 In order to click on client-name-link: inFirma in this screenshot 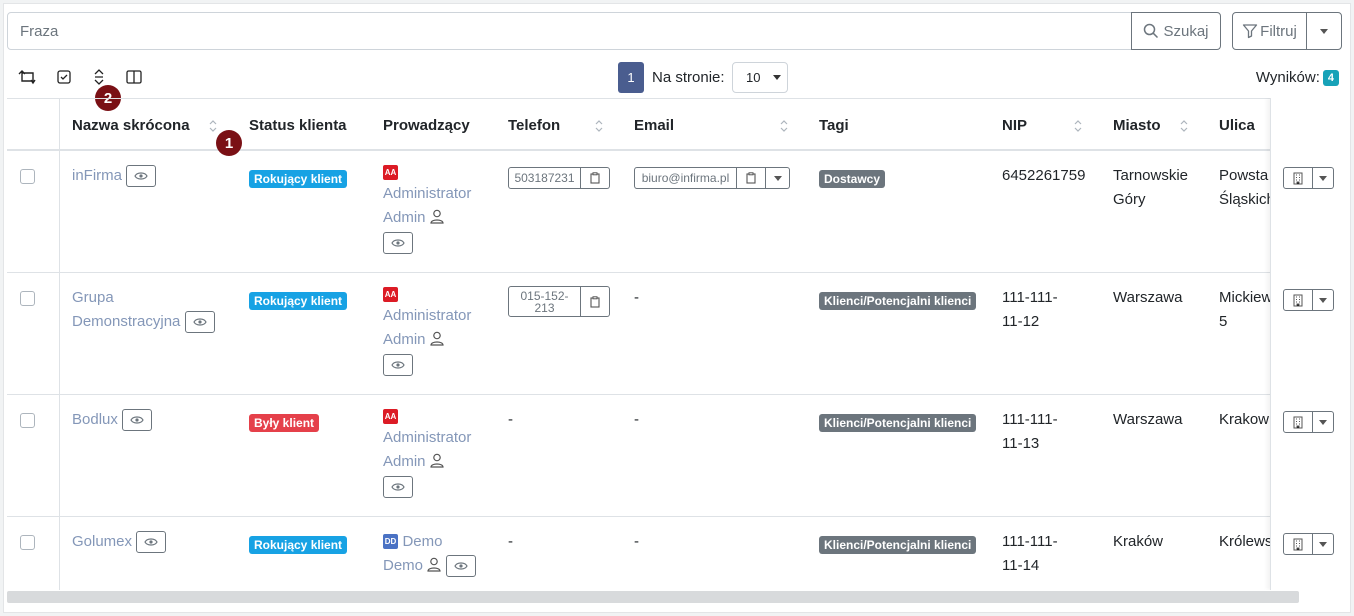, I will do `click(97, 175)`.